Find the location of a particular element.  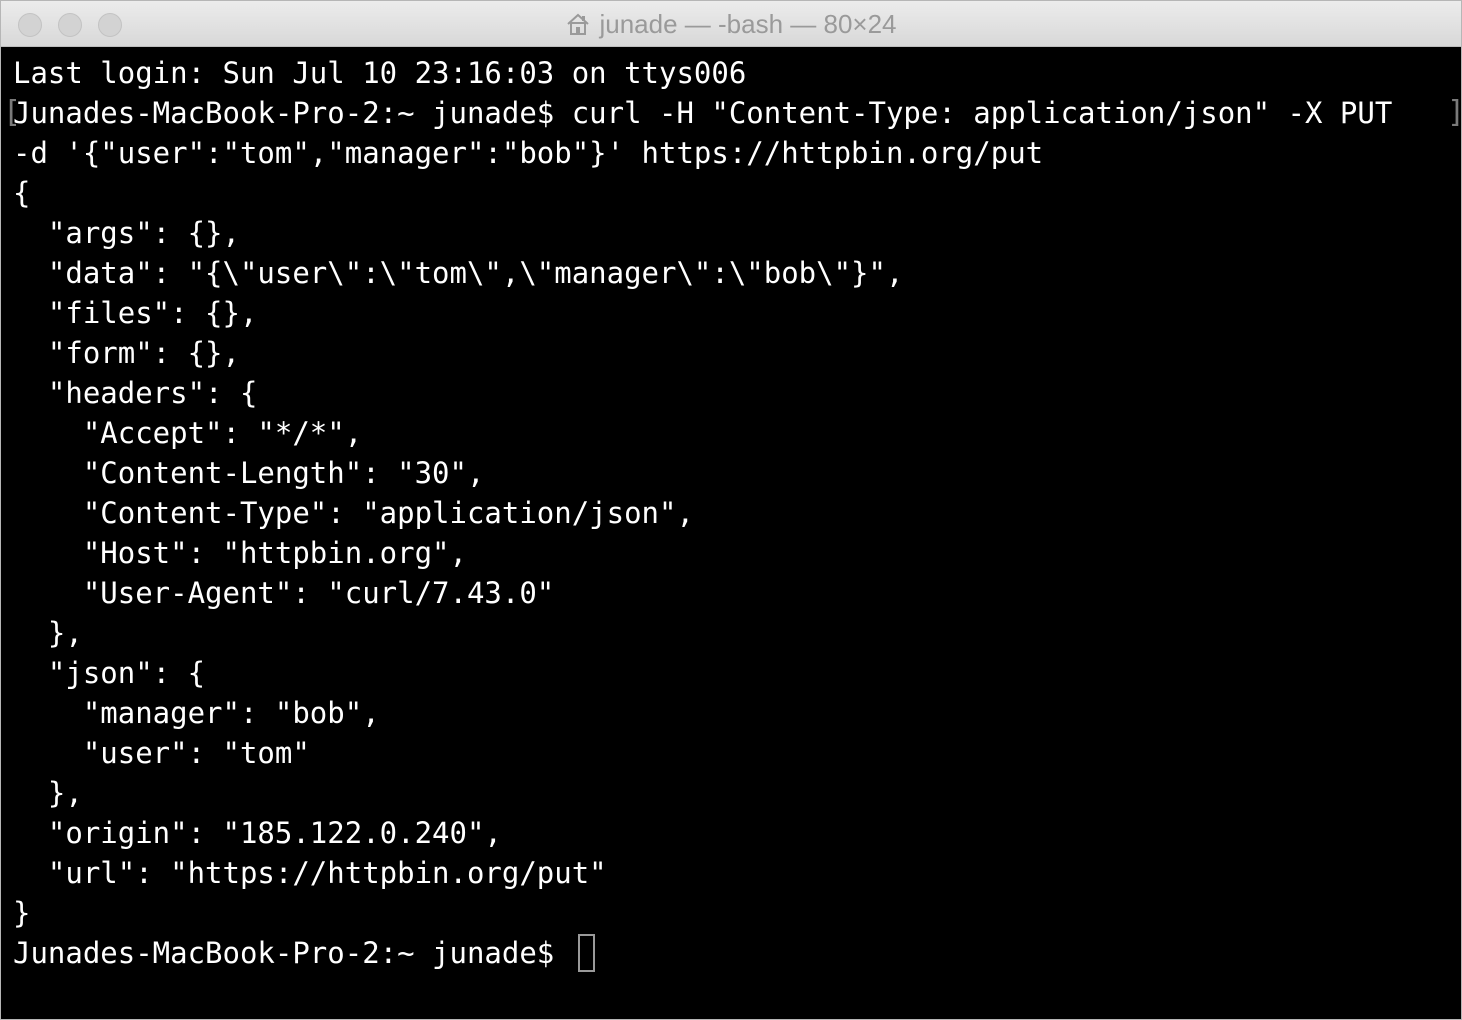

window-title-area: junade — -bash — 80×24 is located at coordinates (731, 24).